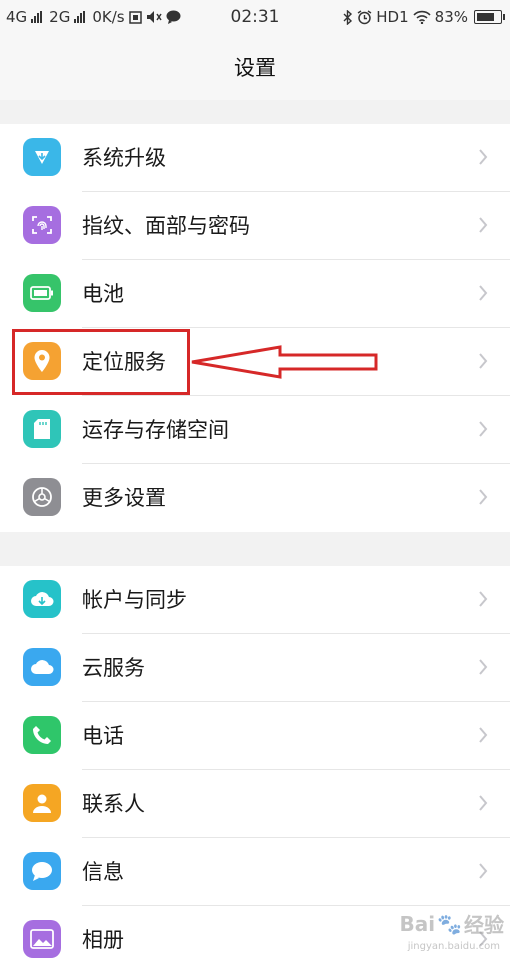 This screenshot has height=974, width=510. I want to click on settings-item-phone: 电话, so click(255, 736).